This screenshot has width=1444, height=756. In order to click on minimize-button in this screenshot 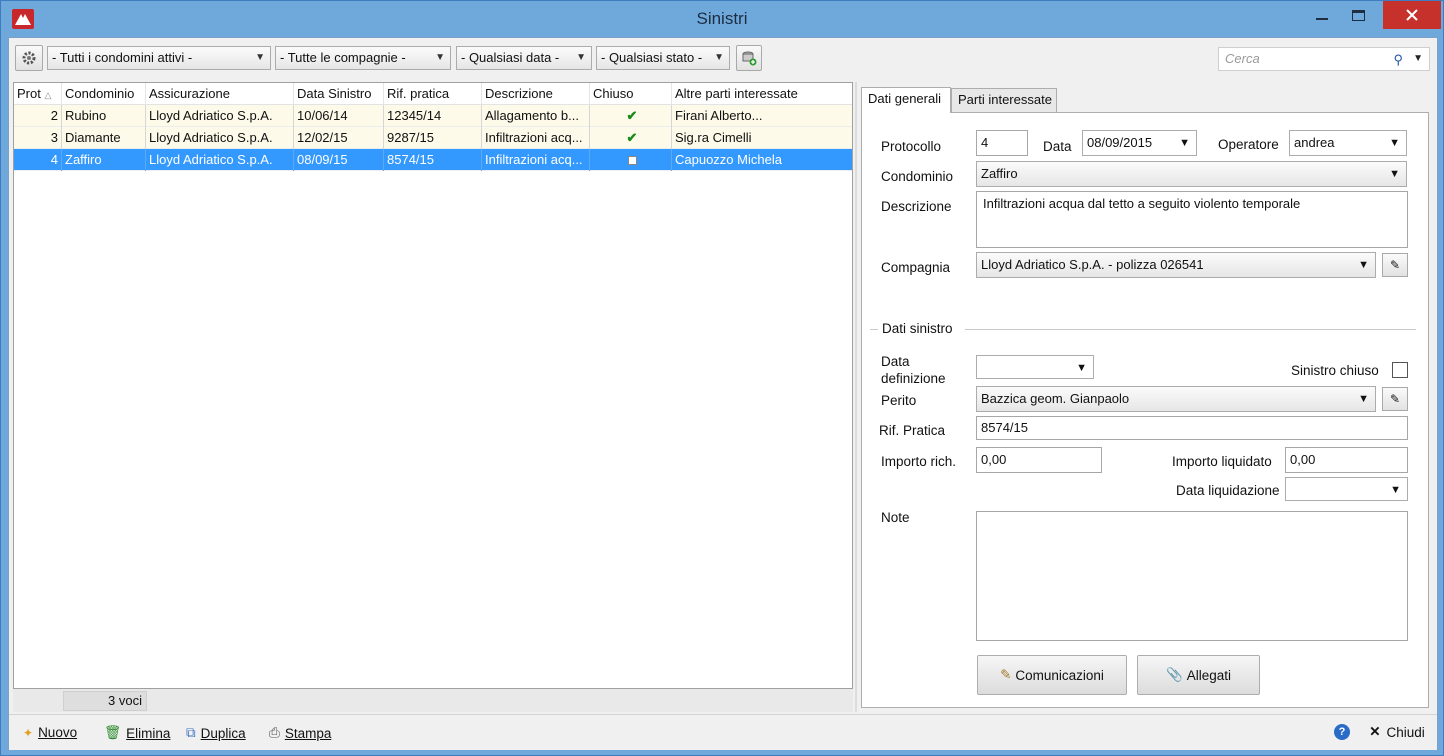, I will do `click(1322, 15)`.